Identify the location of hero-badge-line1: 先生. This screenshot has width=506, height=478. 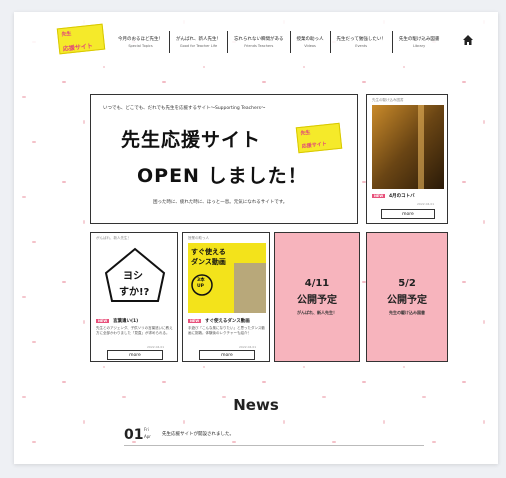
(305, 133).